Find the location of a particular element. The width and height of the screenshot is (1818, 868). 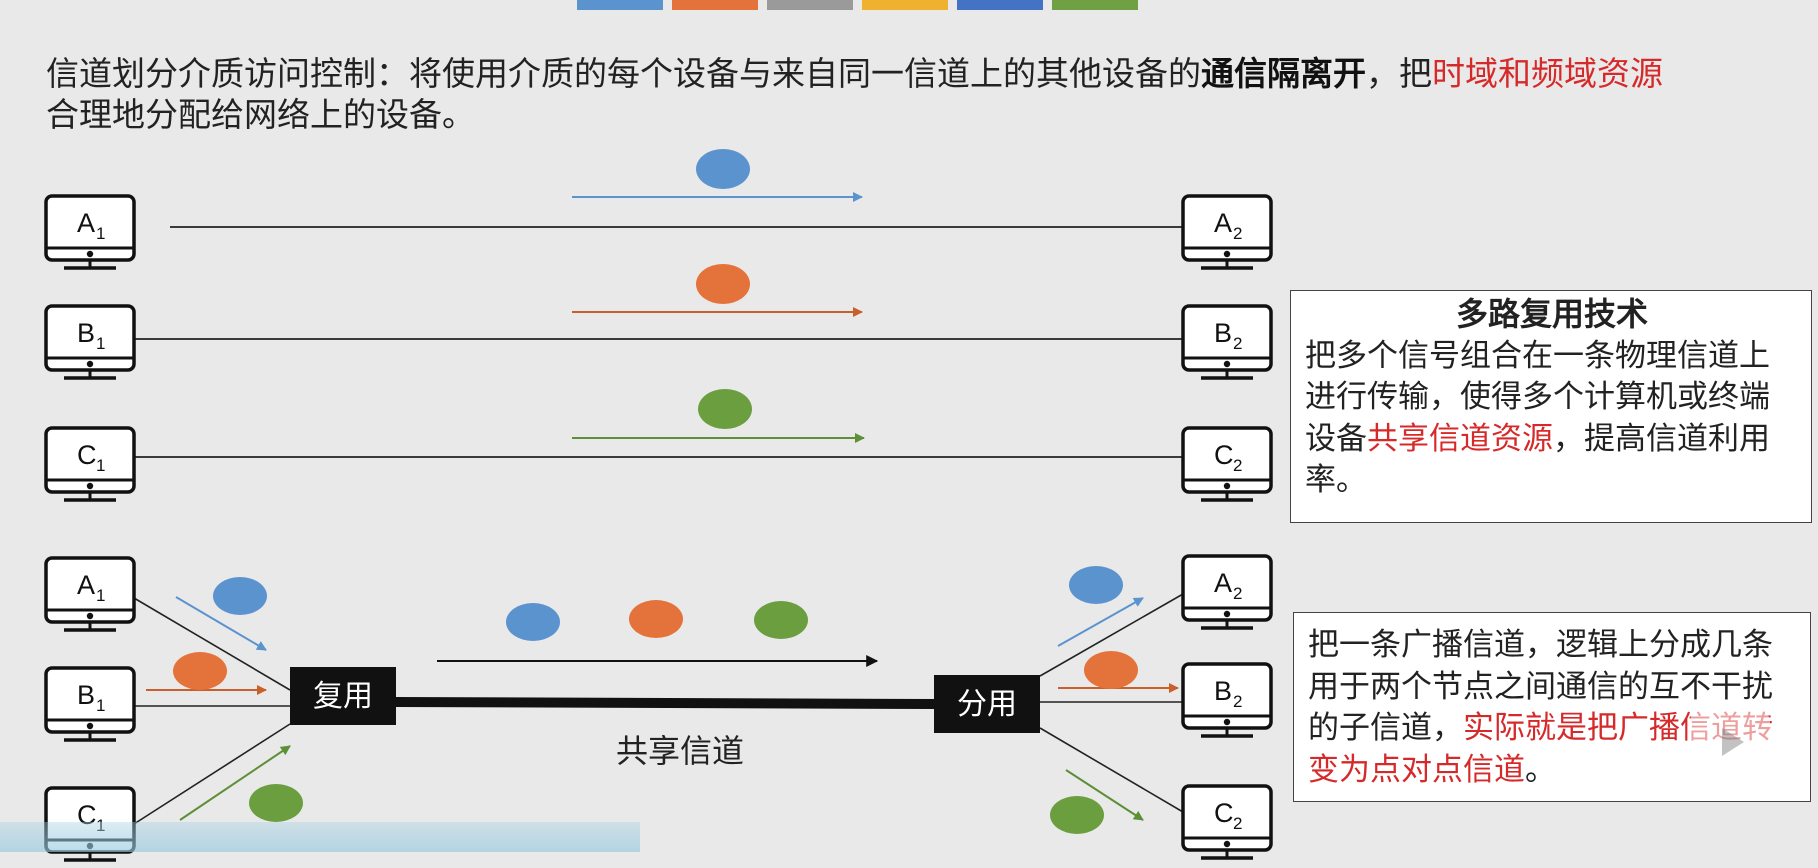

demux-arrow-blue is located at coordinates (1100, 622).